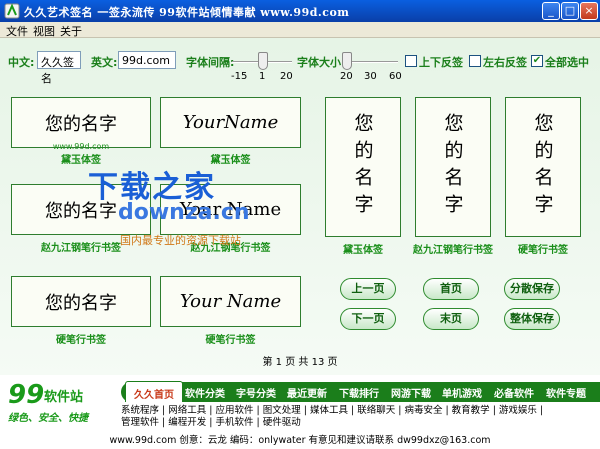  Describe the element at coordinates (256, 392) in the screenshot. I see `nav-font-category: 字号分类` at that location.